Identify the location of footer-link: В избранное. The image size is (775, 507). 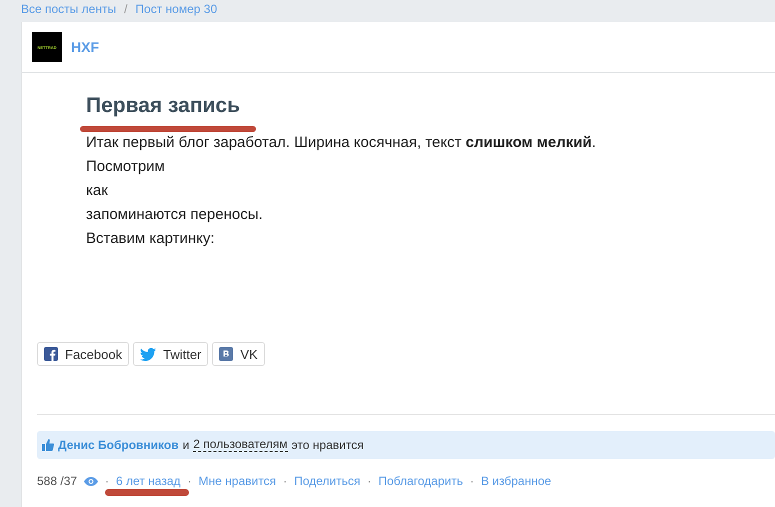
(516, 481).